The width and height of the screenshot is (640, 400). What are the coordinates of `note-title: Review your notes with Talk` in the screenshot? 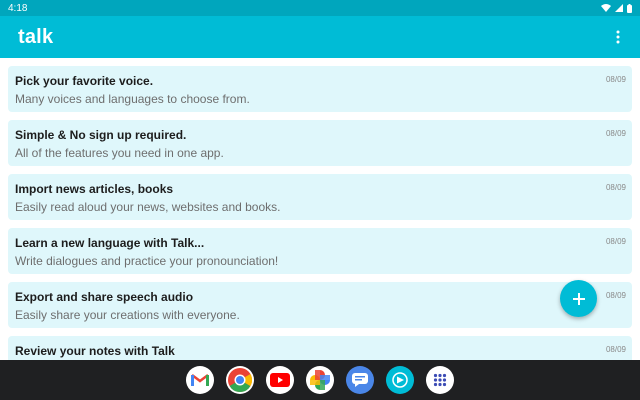 It's located at (95, 351).